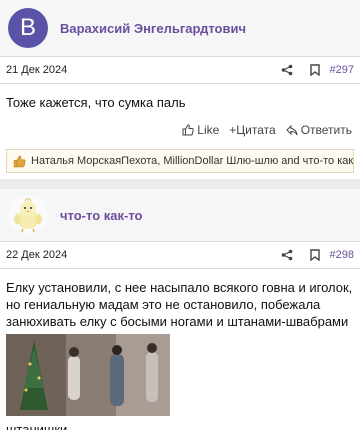 This screenshot has height=430, width=360. What do you see at coordinates (138, 255) in the screenshot?
I see `post-date: 22 Дек 2024` at bounding box center [138, 255].